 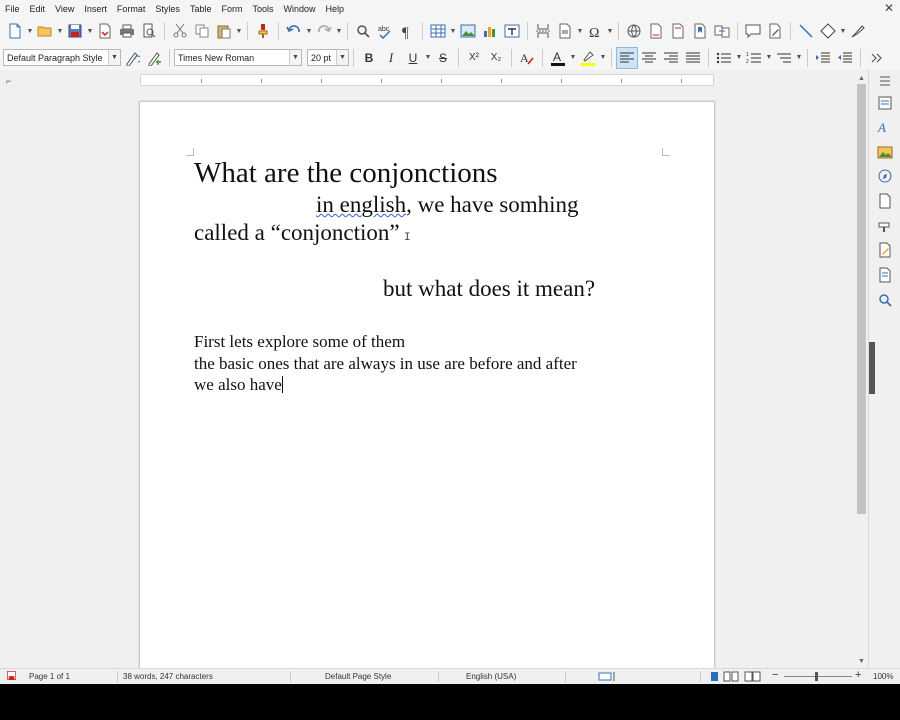 What do you see at coordinates (754, 58) in the screenshot?
I see `numbered-list-icon: 12` at bounding box center [754, 58].